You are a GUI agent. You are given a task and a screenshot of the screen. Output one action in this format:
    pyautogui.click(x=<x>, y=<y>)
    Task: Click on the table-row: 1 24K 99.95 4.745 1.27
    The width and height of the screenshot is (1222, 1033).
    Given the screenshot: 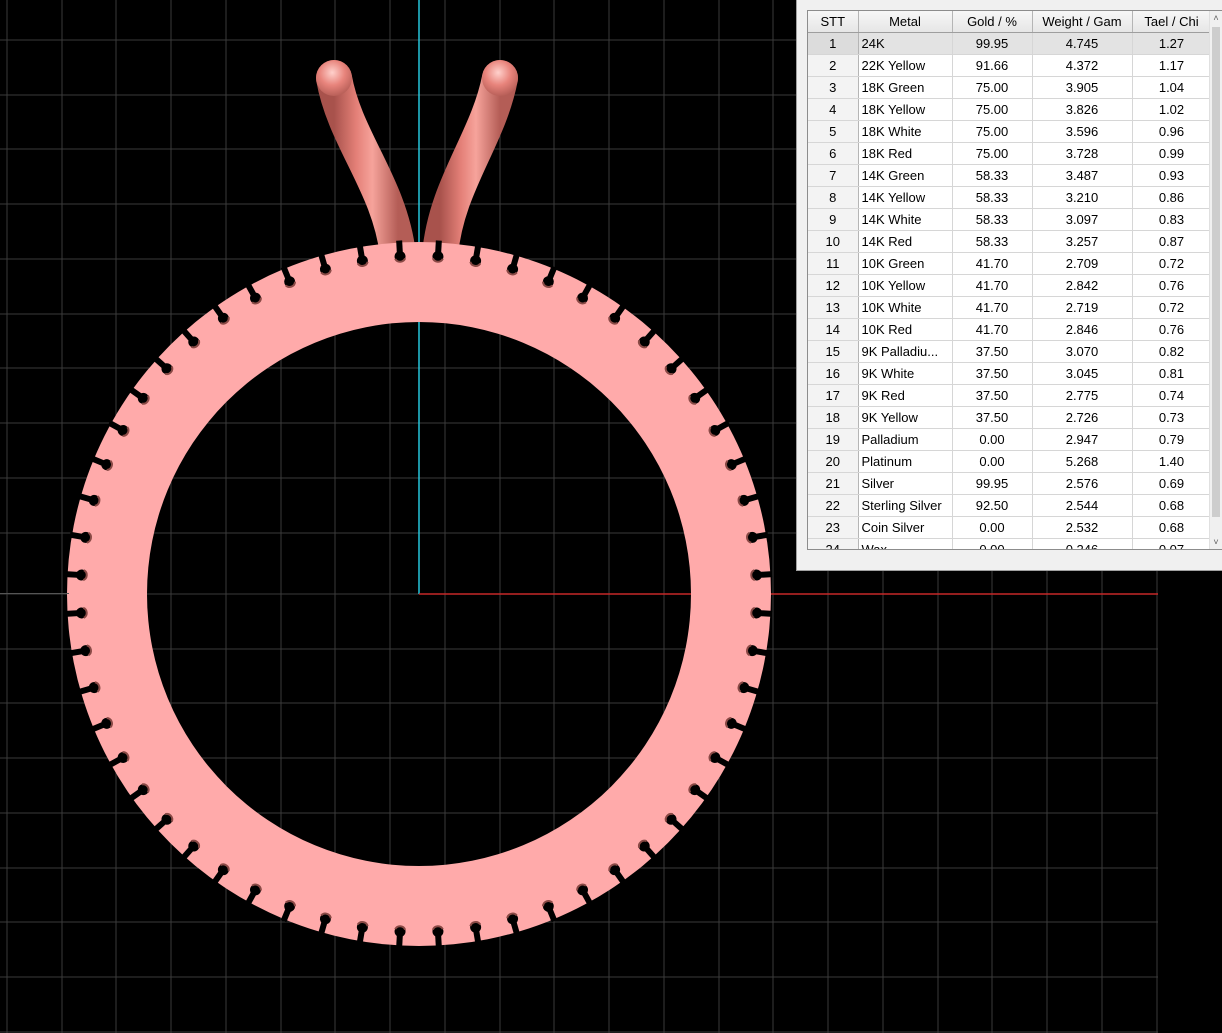 What is the action you would take?
    pyautogui.click(x=1009, y=43)
    